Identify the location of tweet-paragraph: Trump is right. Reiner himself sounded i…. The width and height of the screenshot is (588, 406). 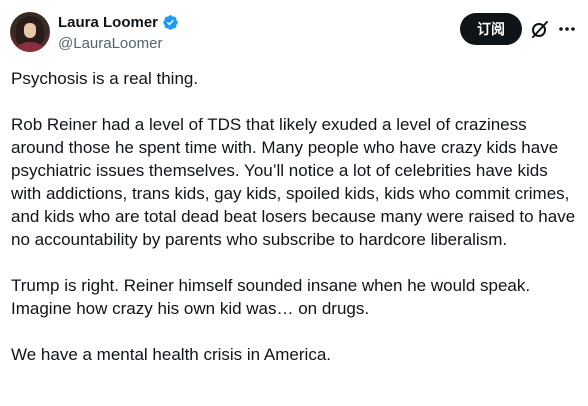
(271, 297).